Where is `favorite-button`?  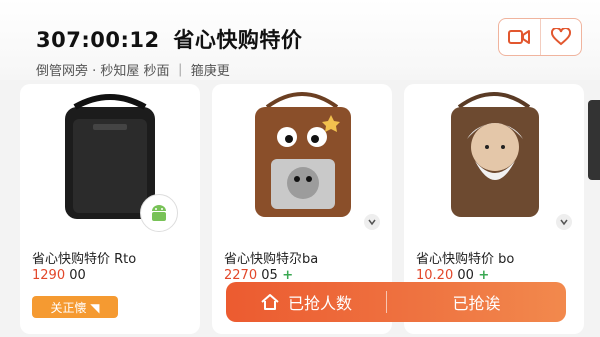 favorite-button is located at coordinates (560, 37).